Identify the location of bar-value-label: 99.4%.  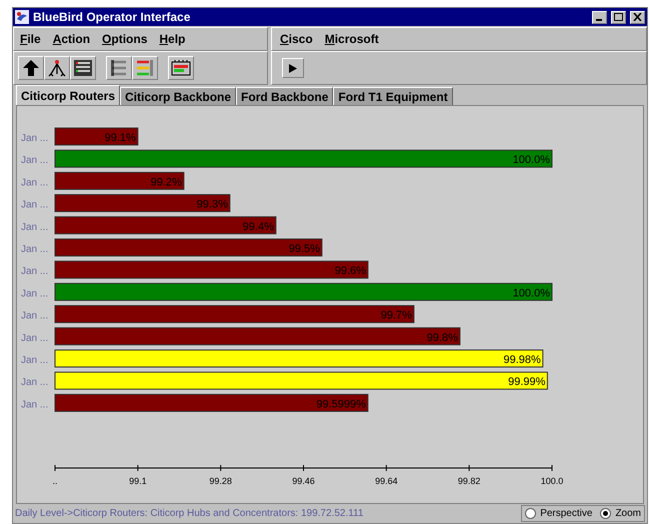
(258, 226).